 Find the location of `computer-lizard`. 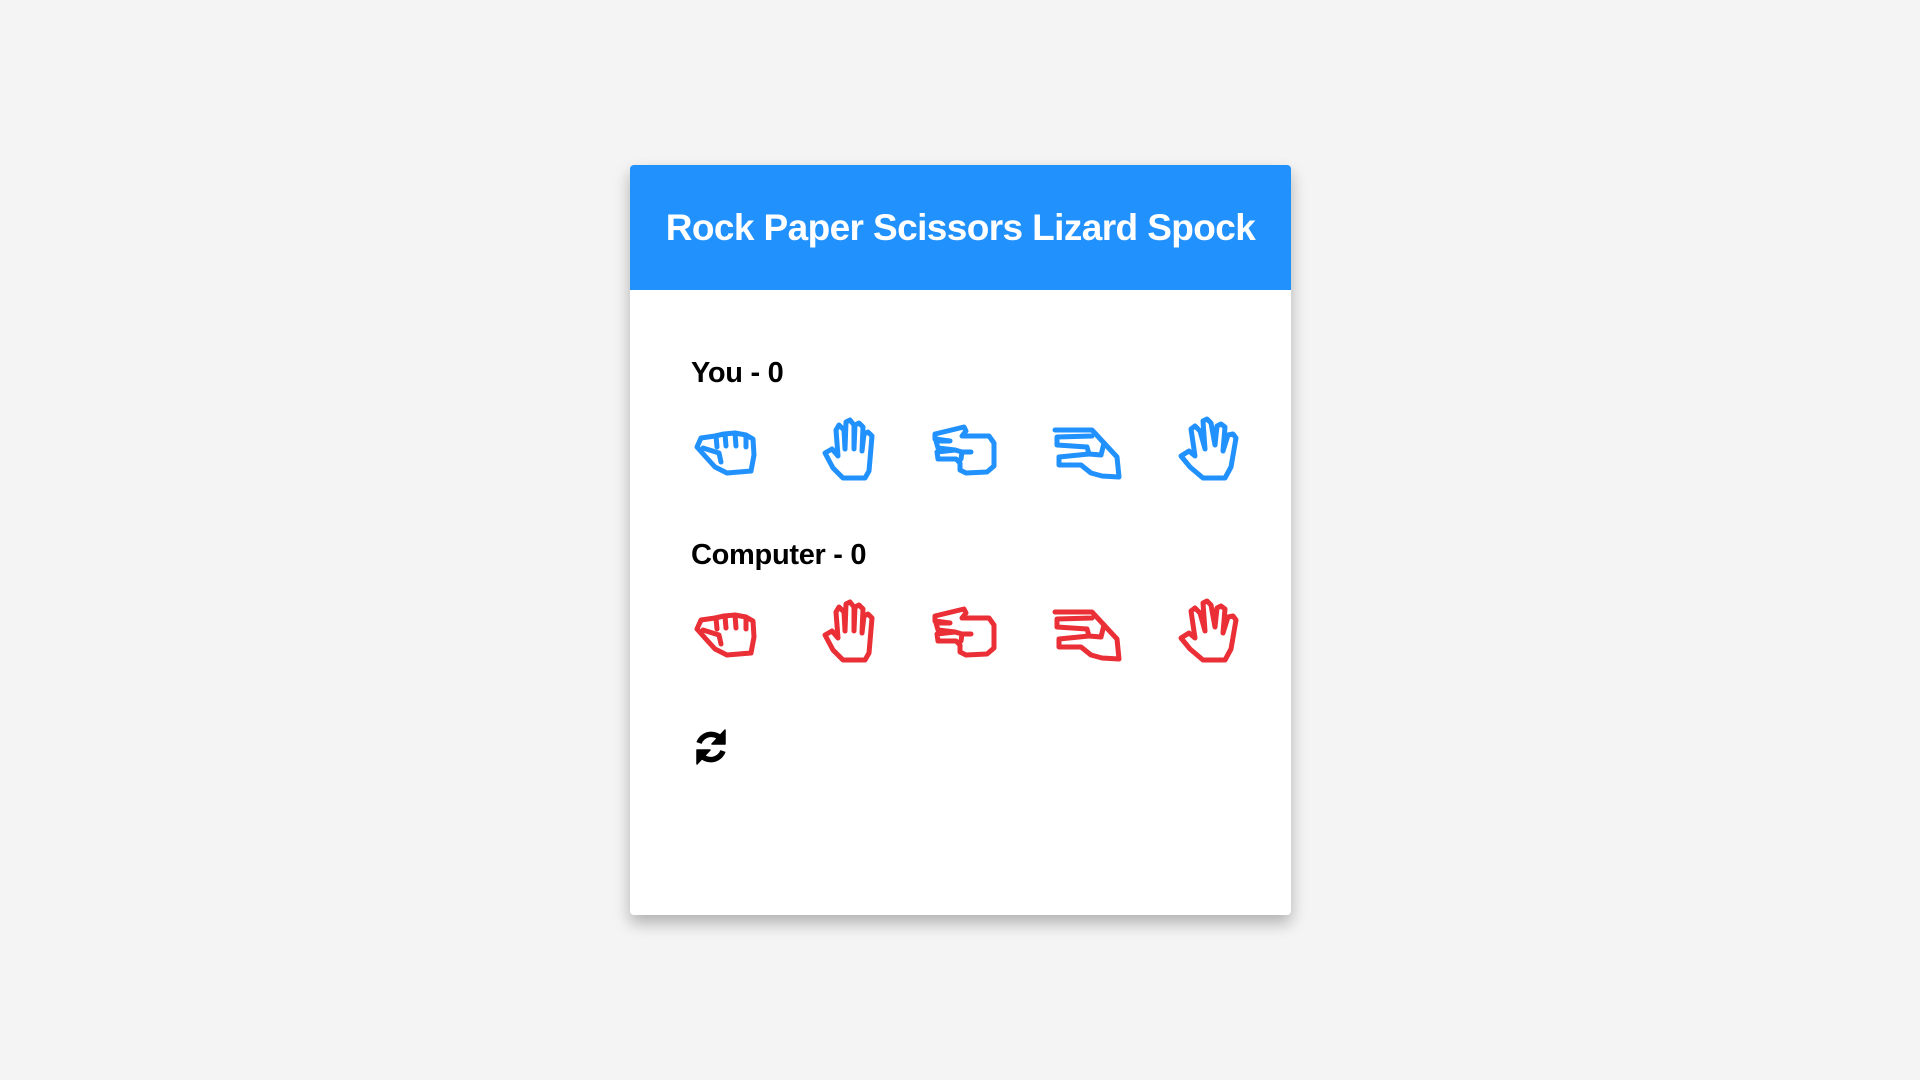

computer-lizard is located at coordinates (1087, 633).